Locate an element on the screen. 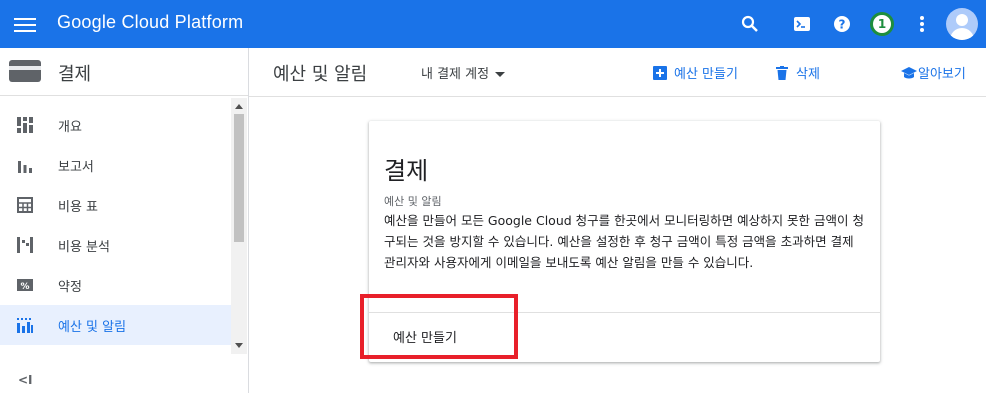  delete-label: 삭제 is located at coordinates (808, 74).